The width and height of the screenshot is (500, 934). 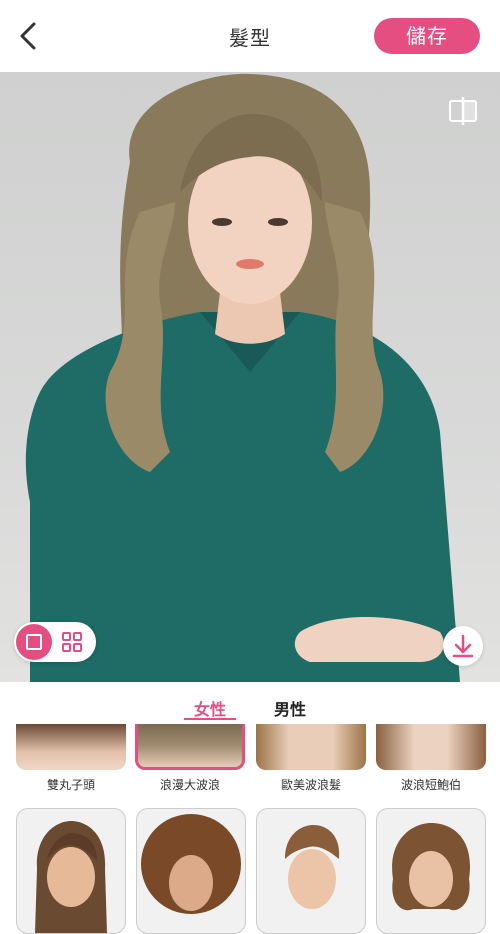 I want to click on active-tab-indicator, so click(x=210, y=719).